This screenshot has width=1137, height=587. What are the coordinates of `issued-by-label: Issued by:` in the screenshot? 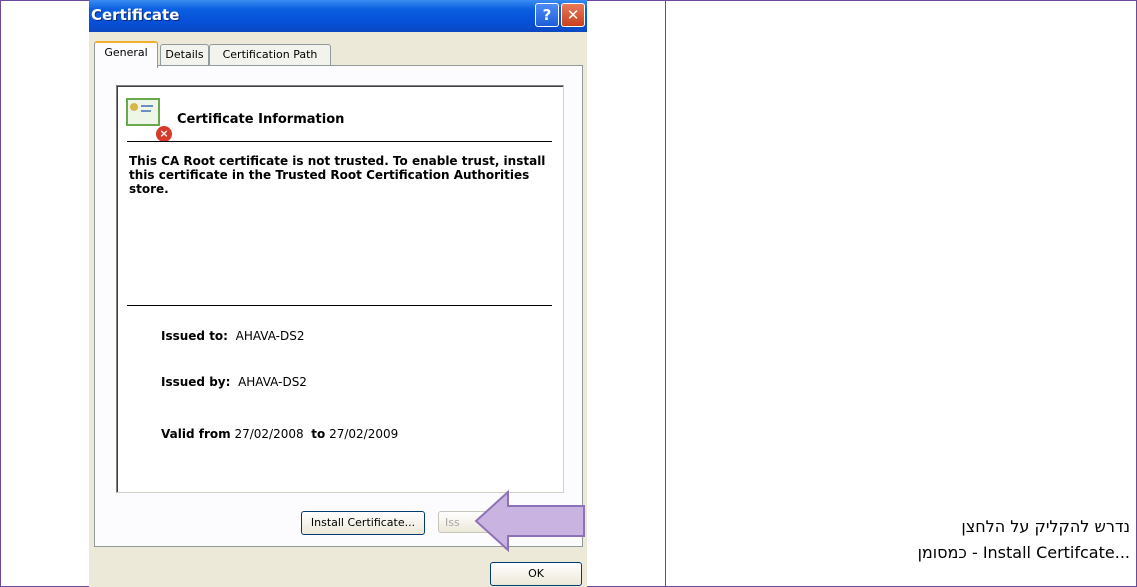 It's located at (196, 382).